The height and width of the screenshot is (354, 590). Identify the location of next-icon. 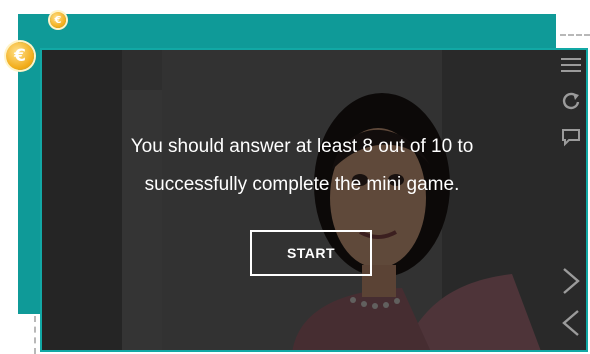
(571, 281).